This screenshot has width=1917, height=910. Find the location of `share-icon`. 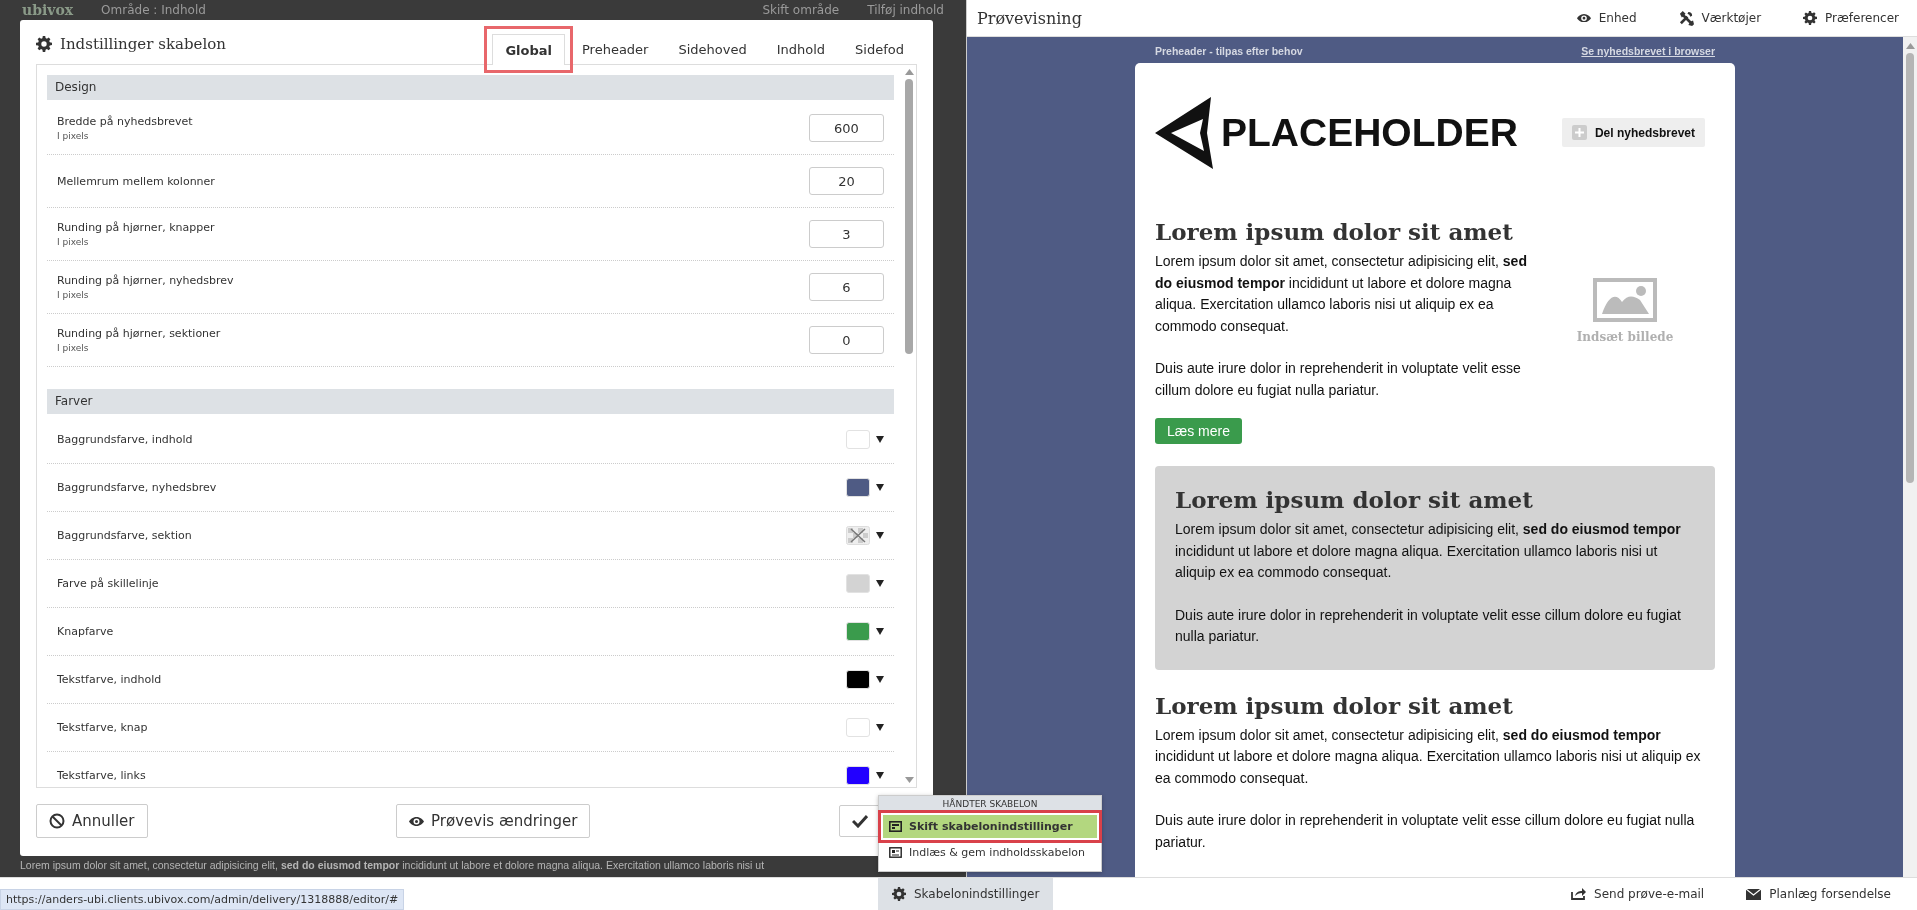

share-icon is located at coordinates (1579, 894).